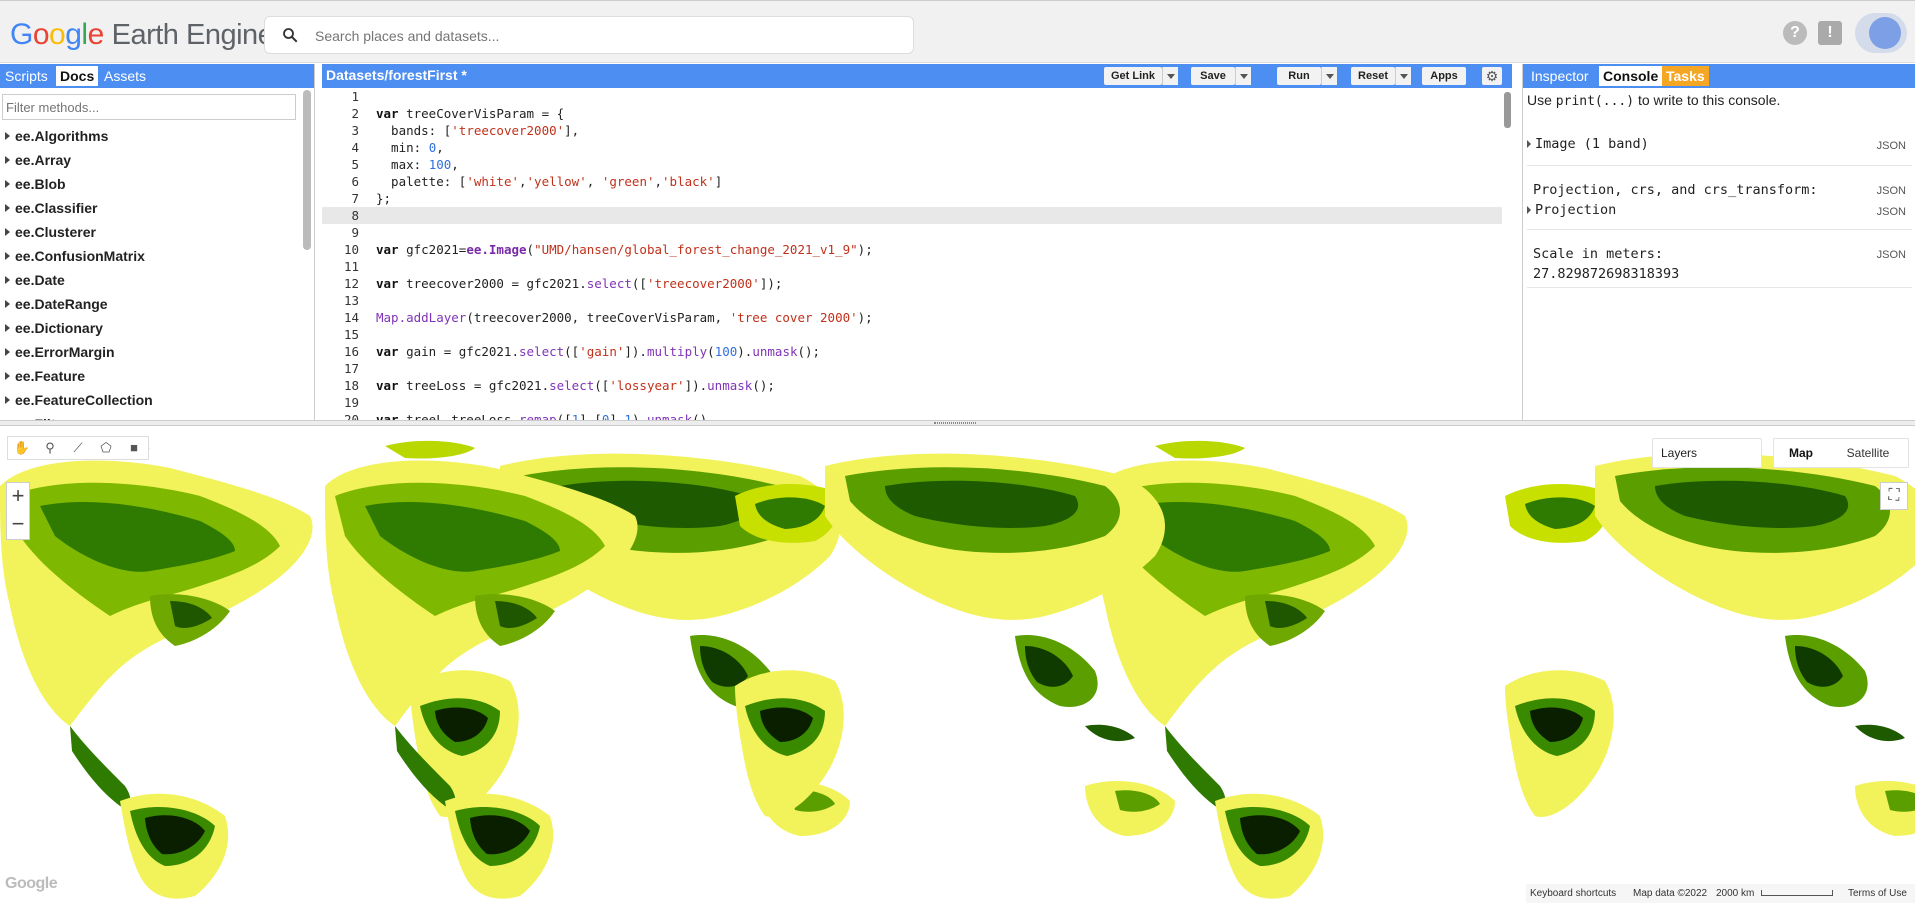 This screenshot has height=903, width=1915. What do you see at coordinates (355, 198) in the screenshot?
I see `line-number: 7` at bounding box center [355, 198].